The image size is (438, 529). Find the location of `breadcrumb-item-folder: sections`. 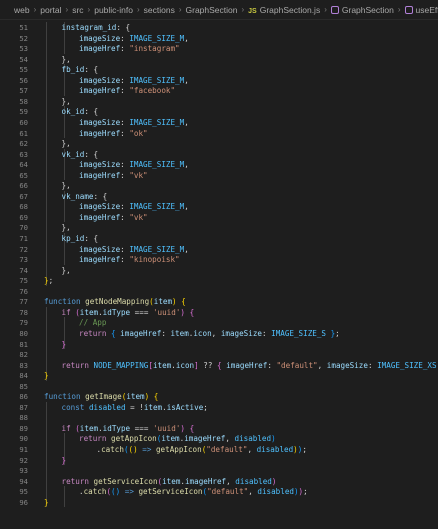

breadcrumb-item-folder: sections is located at coordinates (159, 10).